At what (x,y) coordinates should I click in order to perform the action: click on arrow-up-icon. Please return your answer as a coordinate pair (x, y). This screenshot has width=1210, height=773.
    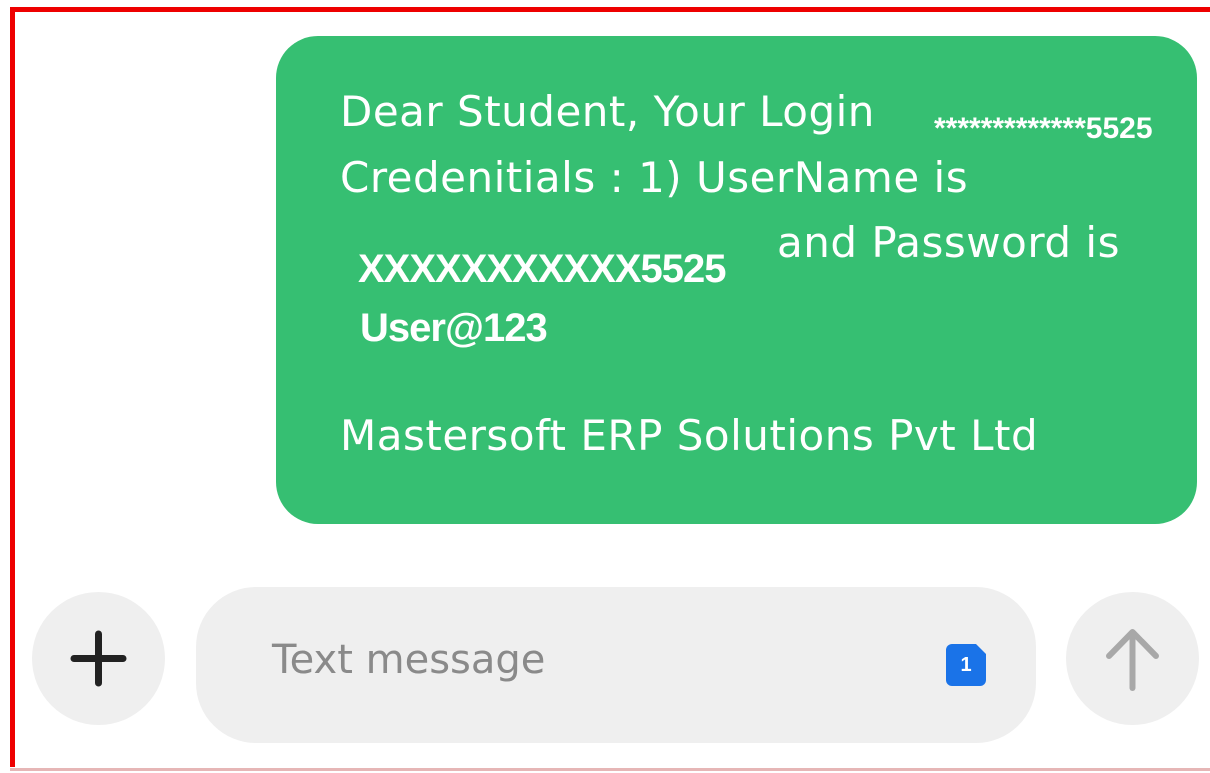
    Looking at the image, I should click on (1132, 660).